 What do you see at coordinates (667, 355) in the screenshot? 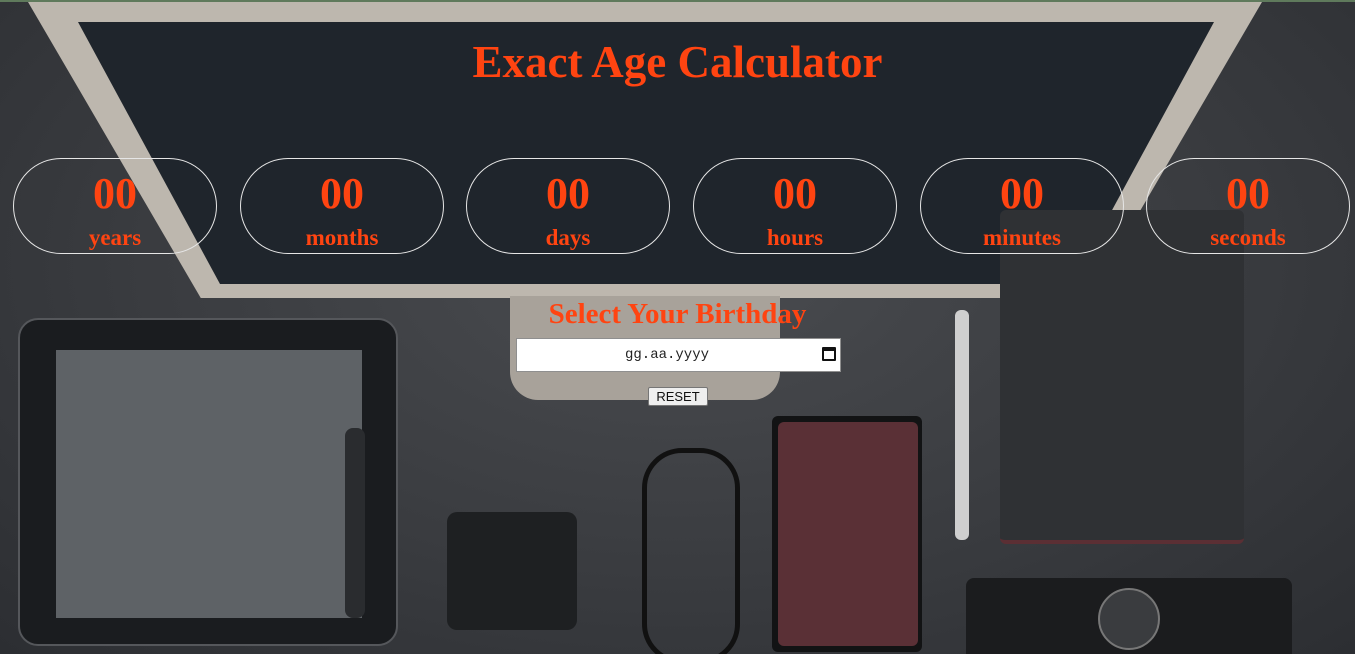
I see `date-placeholder: gg.aa.yyyy` at bounding box center [667, 355].